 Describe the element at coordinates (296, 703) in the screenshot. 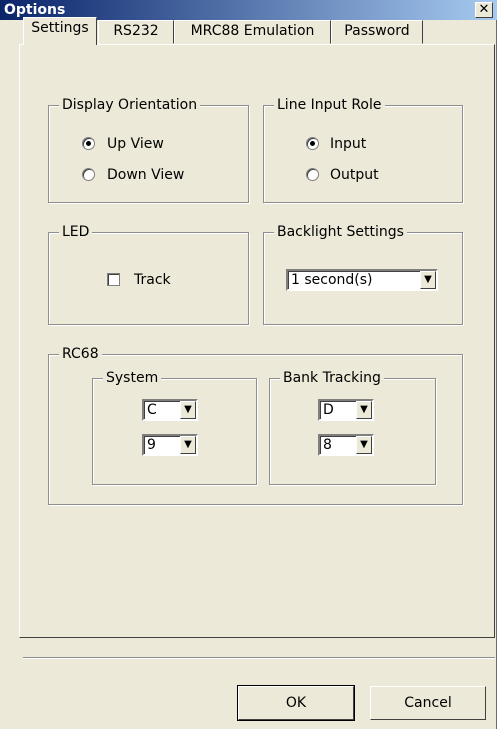

I see `ok-button: OK` at that location.